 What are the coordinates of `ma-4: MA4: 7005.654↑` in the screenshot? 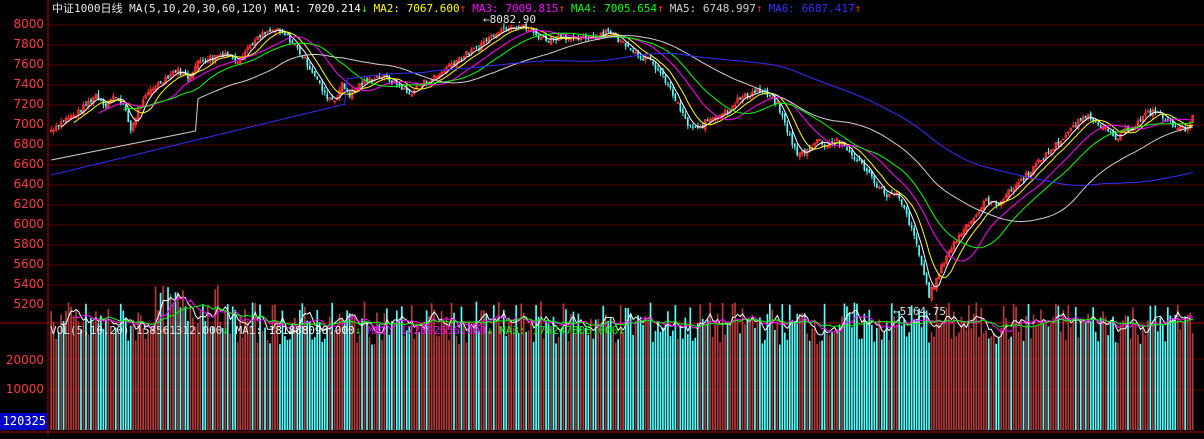 It's located at (617, 8).